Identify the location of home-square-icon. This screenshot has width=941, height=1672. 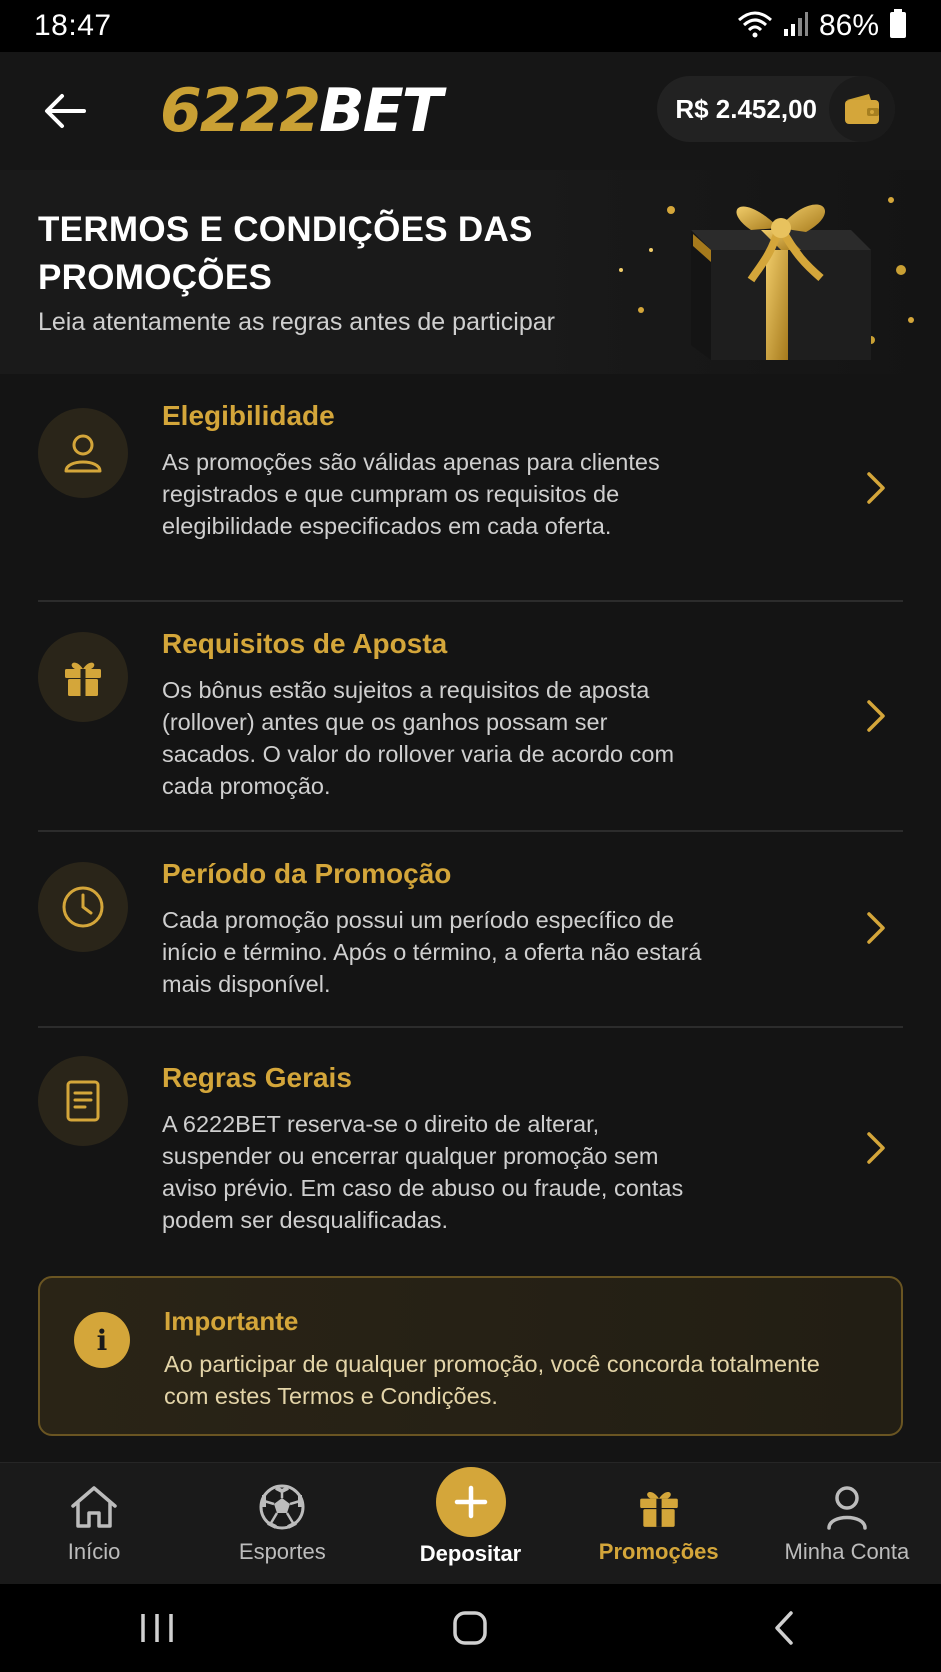
(470, 1628).